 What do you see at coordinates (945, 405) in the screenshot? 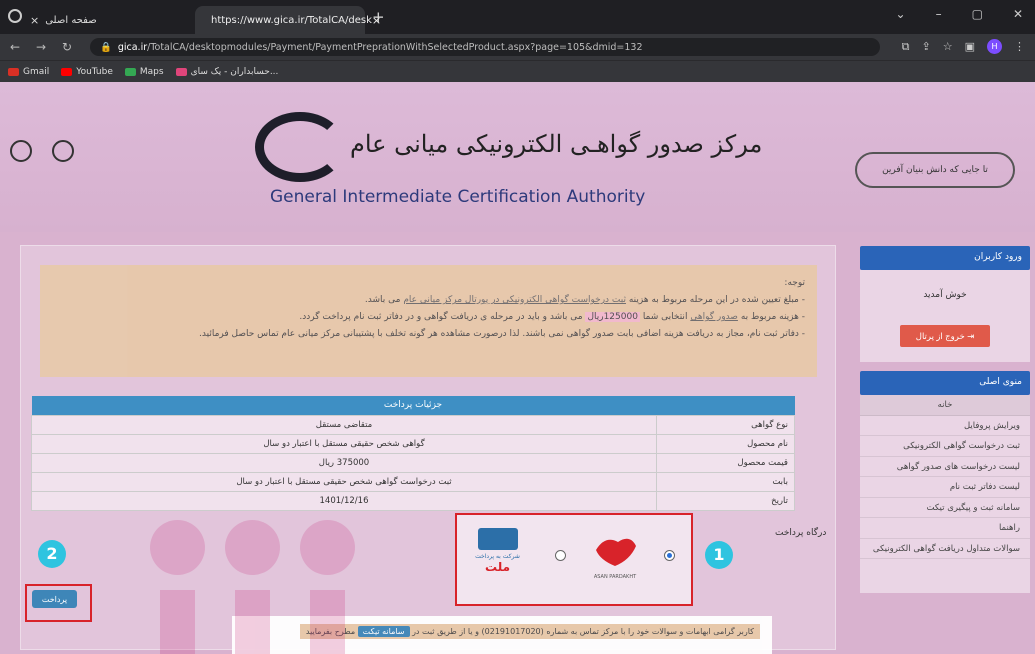
I see `menu-item-home: خانه` at bounding box center [945, 405].